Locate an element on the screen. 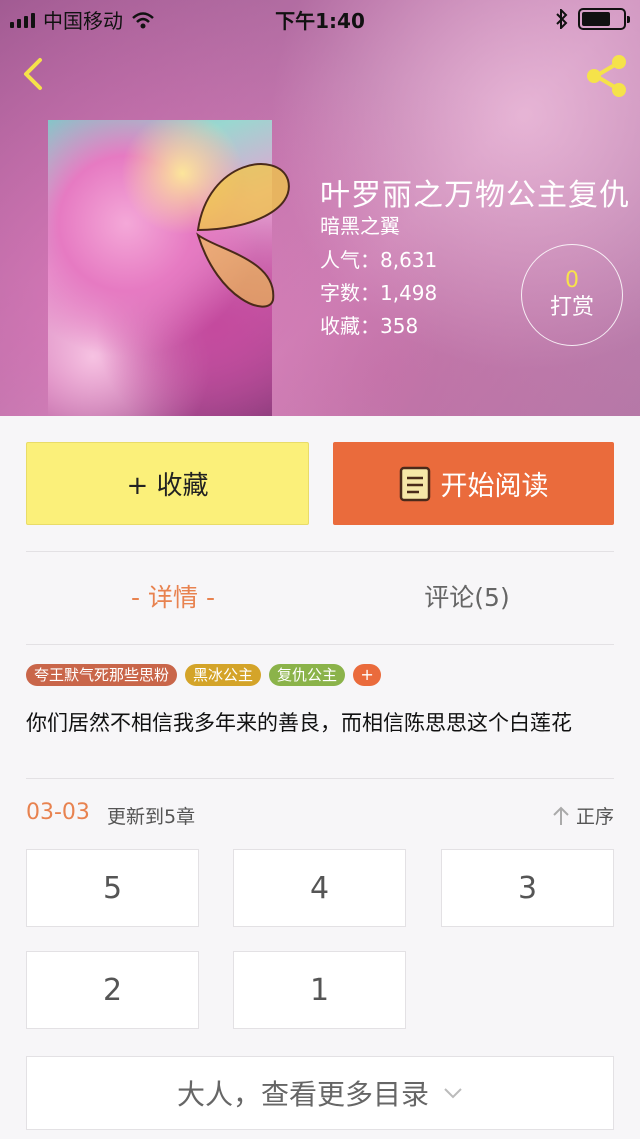 Image resolution: width=640 pixels, height=1139 pixels. stat-favorites: 收藏：358 is located at coordinates (369, 324).